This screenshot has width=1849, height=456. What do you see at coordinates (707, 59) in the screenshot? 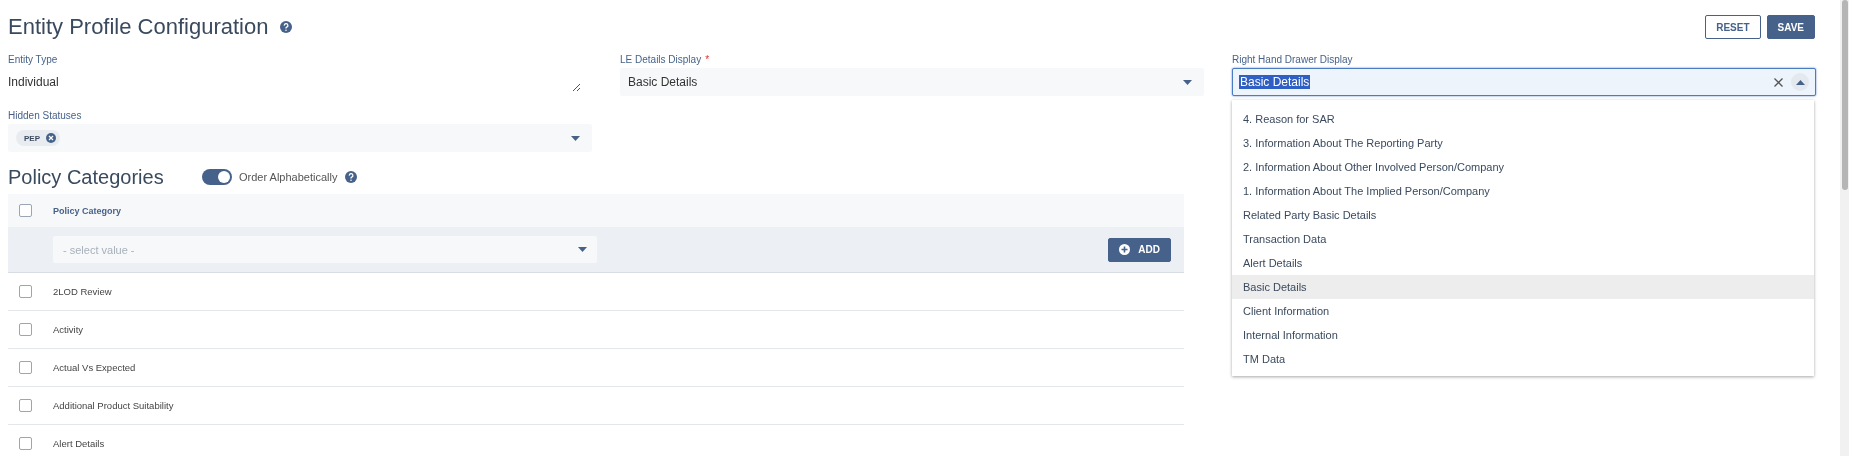
I see `required-mark: *` at bounding box center [707, 59].